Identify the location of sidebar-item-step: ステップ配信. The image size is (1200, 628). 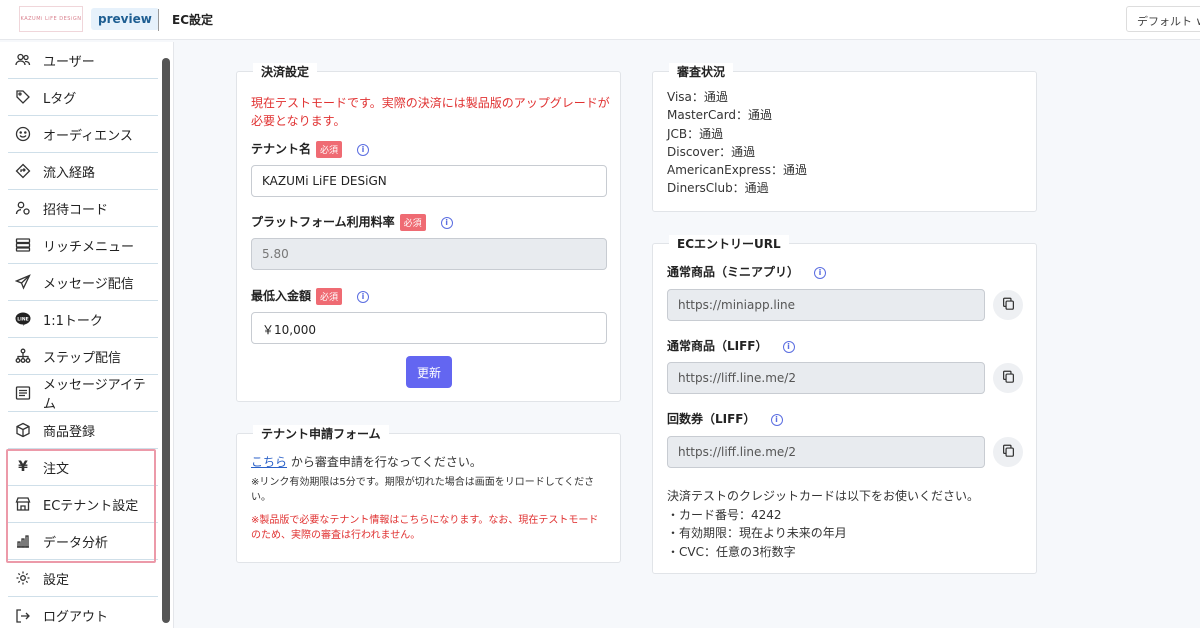
(83, 356).